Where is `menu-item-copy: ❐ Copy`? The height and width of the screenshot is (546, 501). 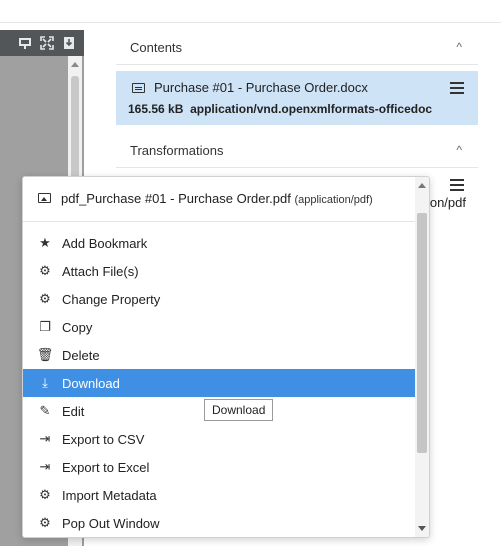 menu-item-copy: ❐ Copy is located at coordinates (219, 327).